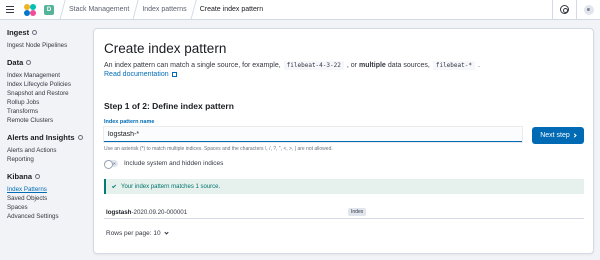 This screenshot has width=600, height=260. I want to click on help-menu-button, so click(564, 10).